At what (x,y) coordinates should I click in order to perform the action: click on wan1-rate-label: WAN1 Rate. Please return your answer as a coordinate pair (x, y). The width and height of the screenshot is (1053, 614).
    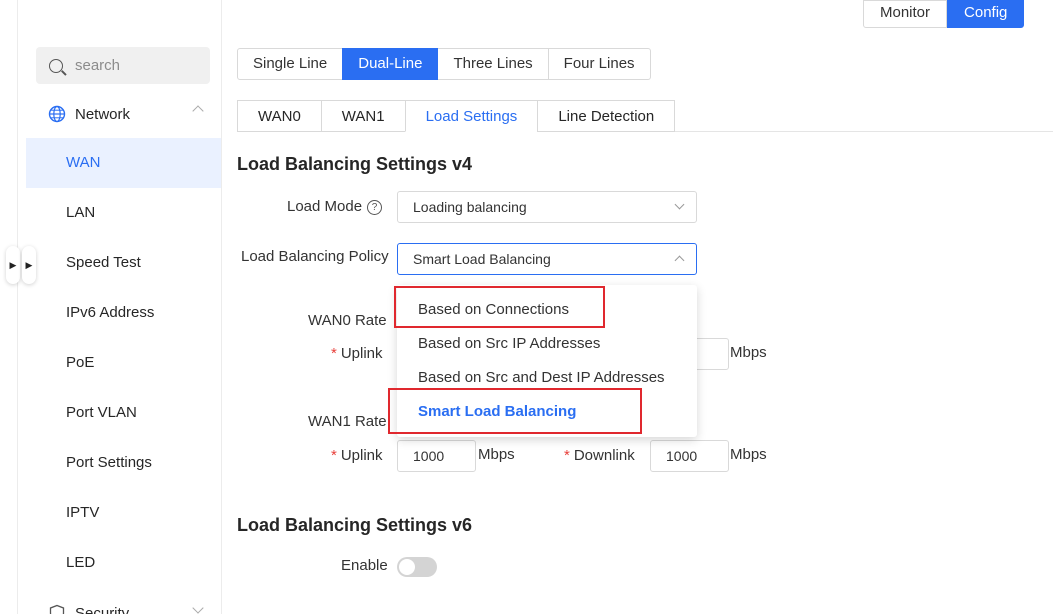
    Looking at the image, I should click on (347, 421).